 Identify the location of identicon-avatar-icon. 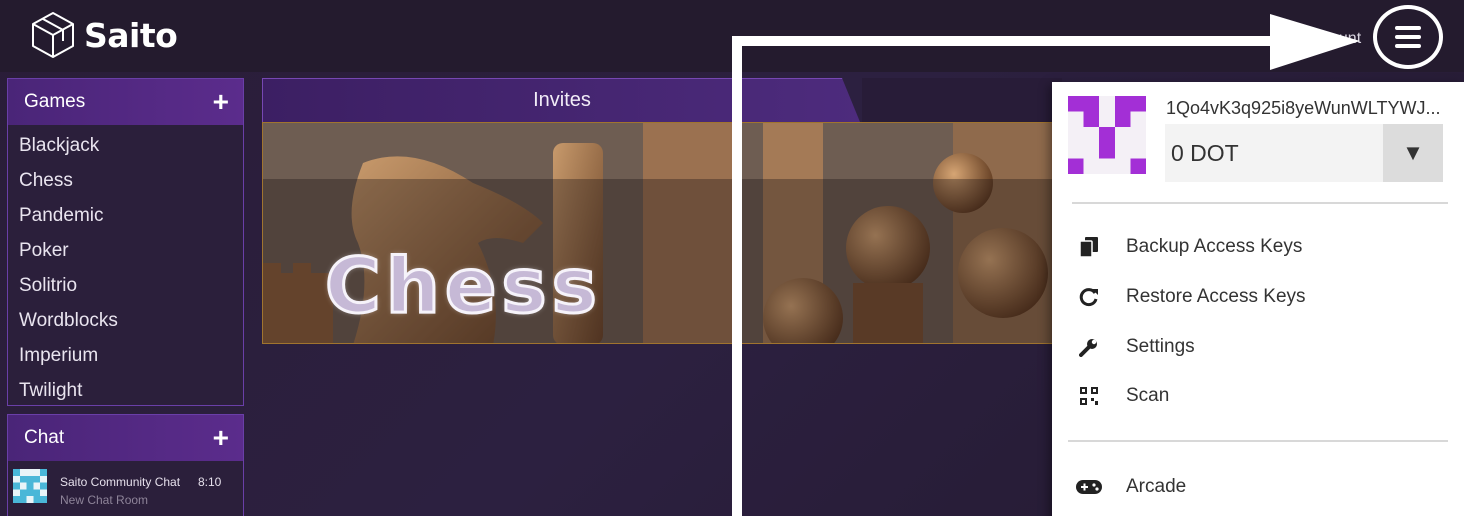
(1107, 135).